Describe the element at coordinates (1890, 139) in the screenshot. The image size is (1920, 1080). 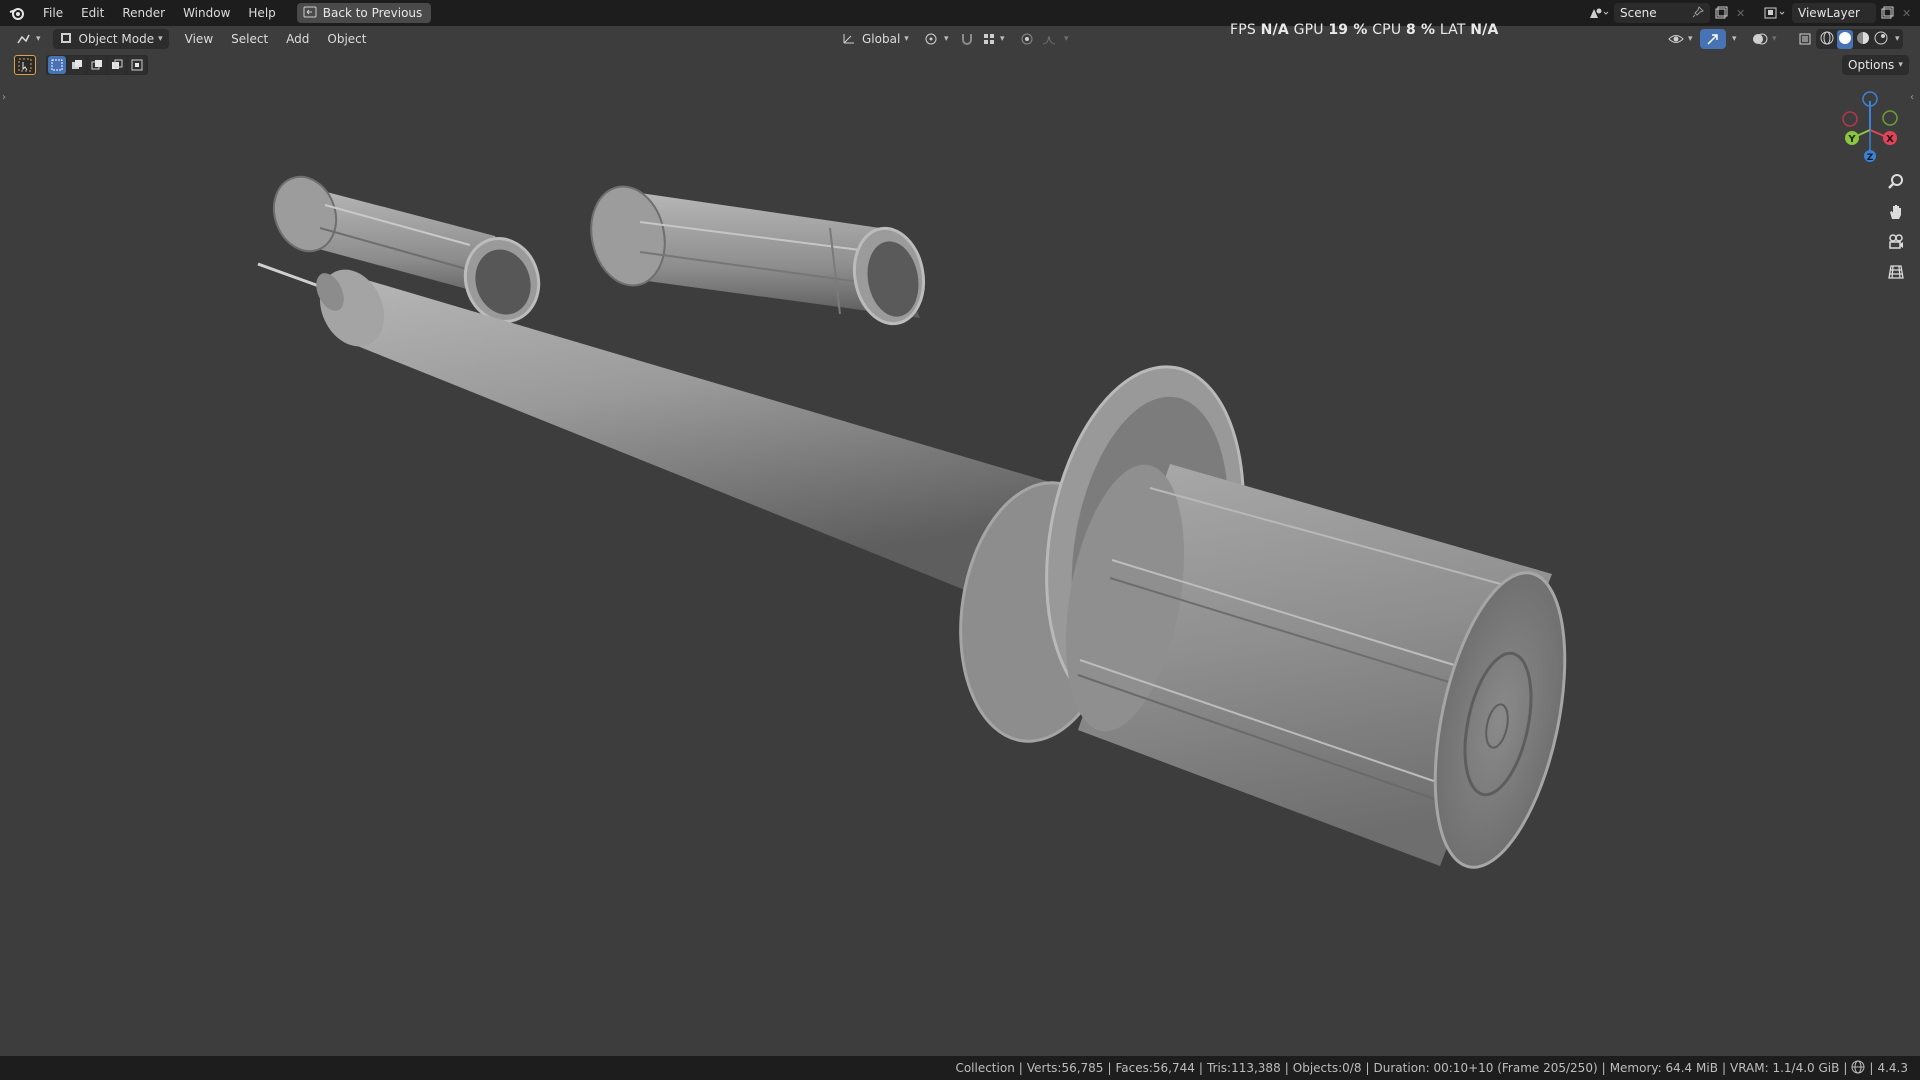
I see `gizmo-x-label: X` at that location.